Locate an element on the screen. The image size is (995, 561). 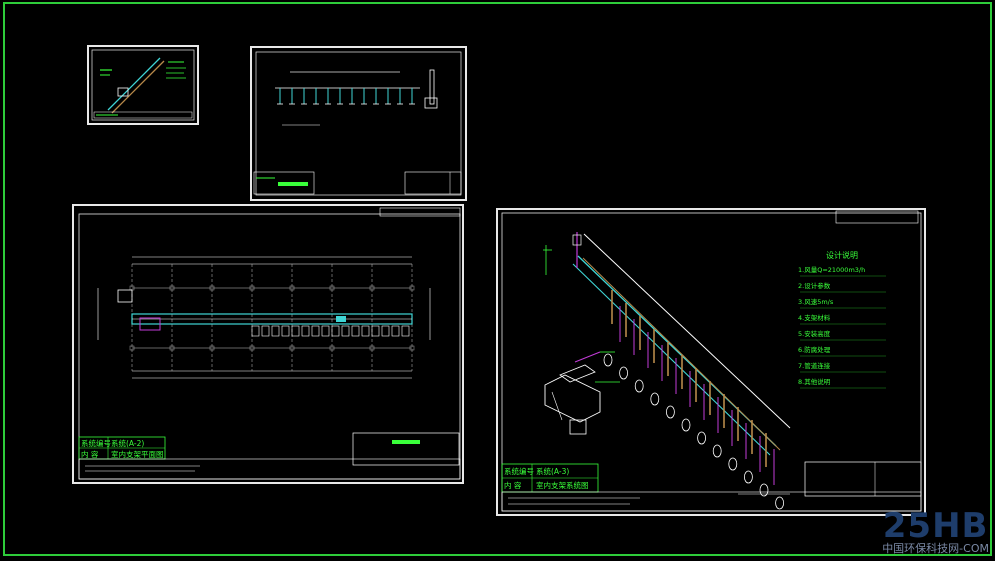
plan-content-value: 室内支架平面图 is located at coordinates (137, 454).